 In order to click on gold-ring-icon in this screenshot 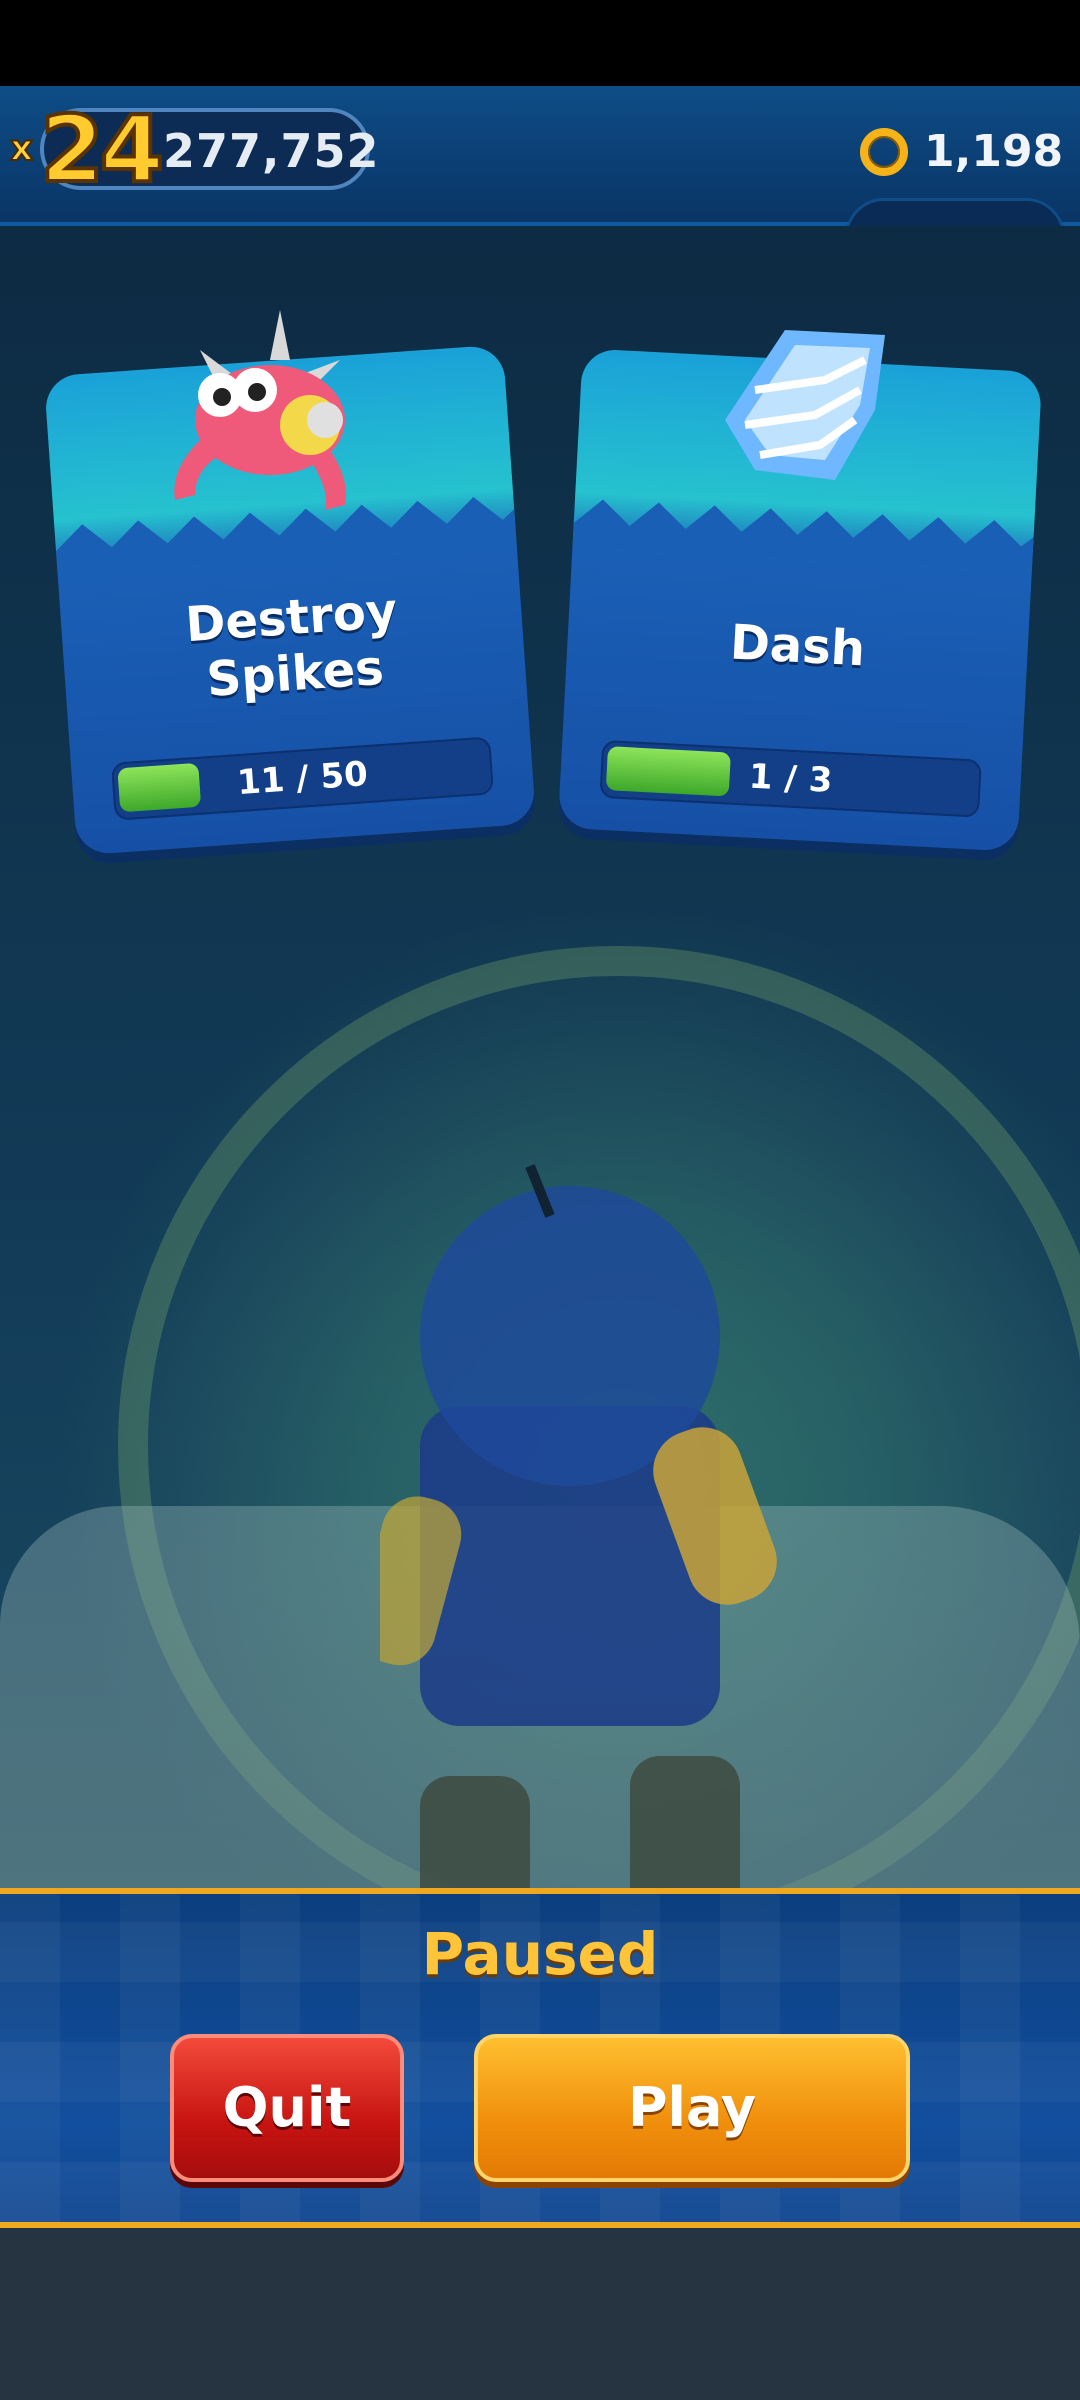, I will do `click(884, 152)`.